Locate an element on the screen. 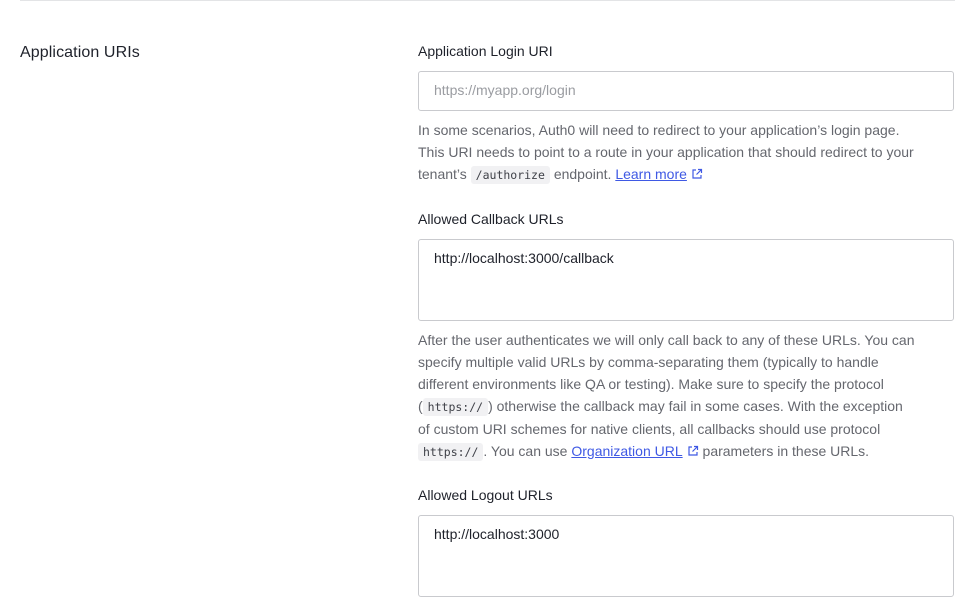  help-text-fragment: tenant’s is located at coordinates (442, 174).